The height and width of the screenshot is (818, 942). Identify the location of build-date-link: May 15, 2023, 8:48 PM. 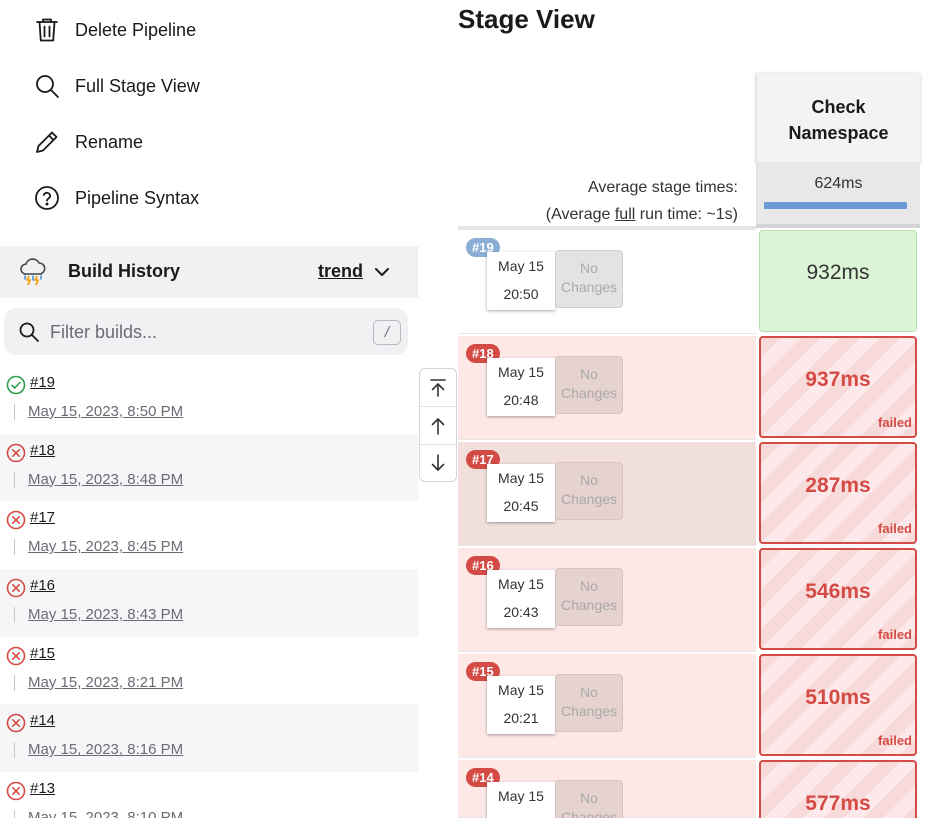
(105, 479).